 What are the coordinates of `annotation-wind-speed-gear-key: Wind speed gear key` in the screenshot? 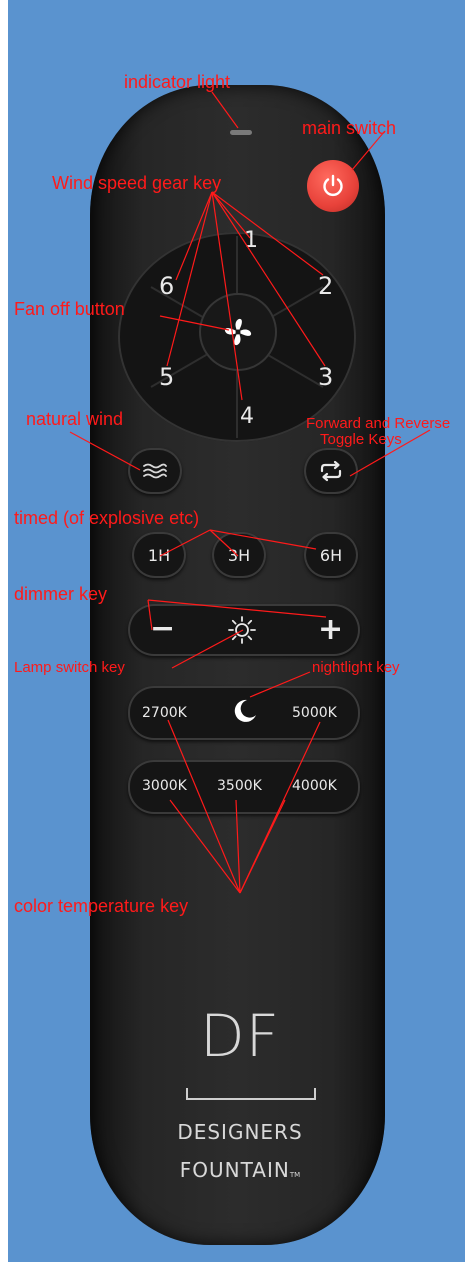 It's located at (137, 183).